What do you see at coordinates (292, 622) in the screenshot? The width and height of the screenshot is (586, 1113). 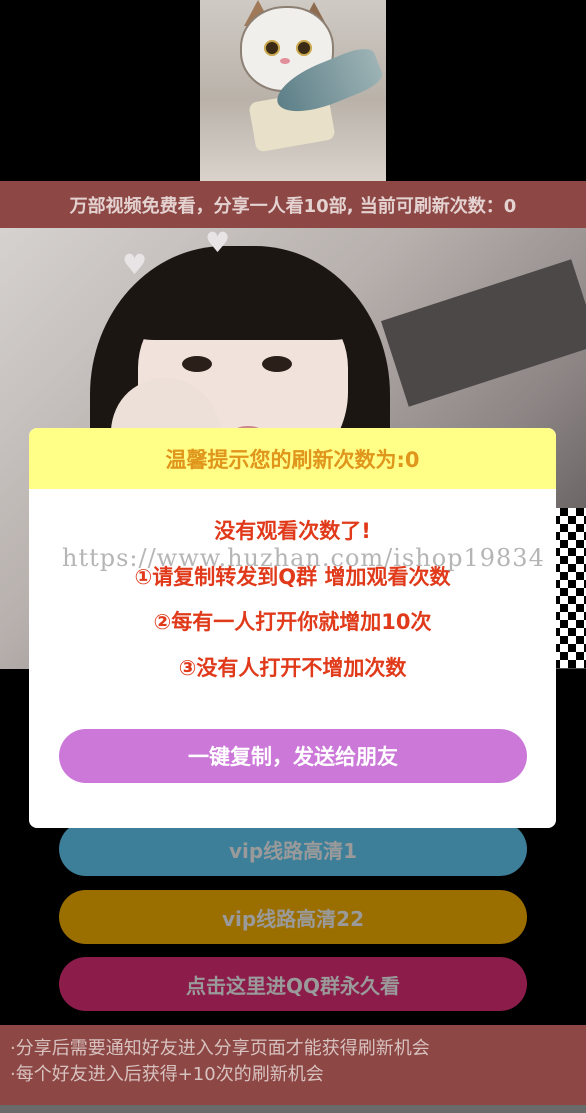 I see `modal-step-2: ②每有一人打开你就增加10次` at bounding box center [292, 622].